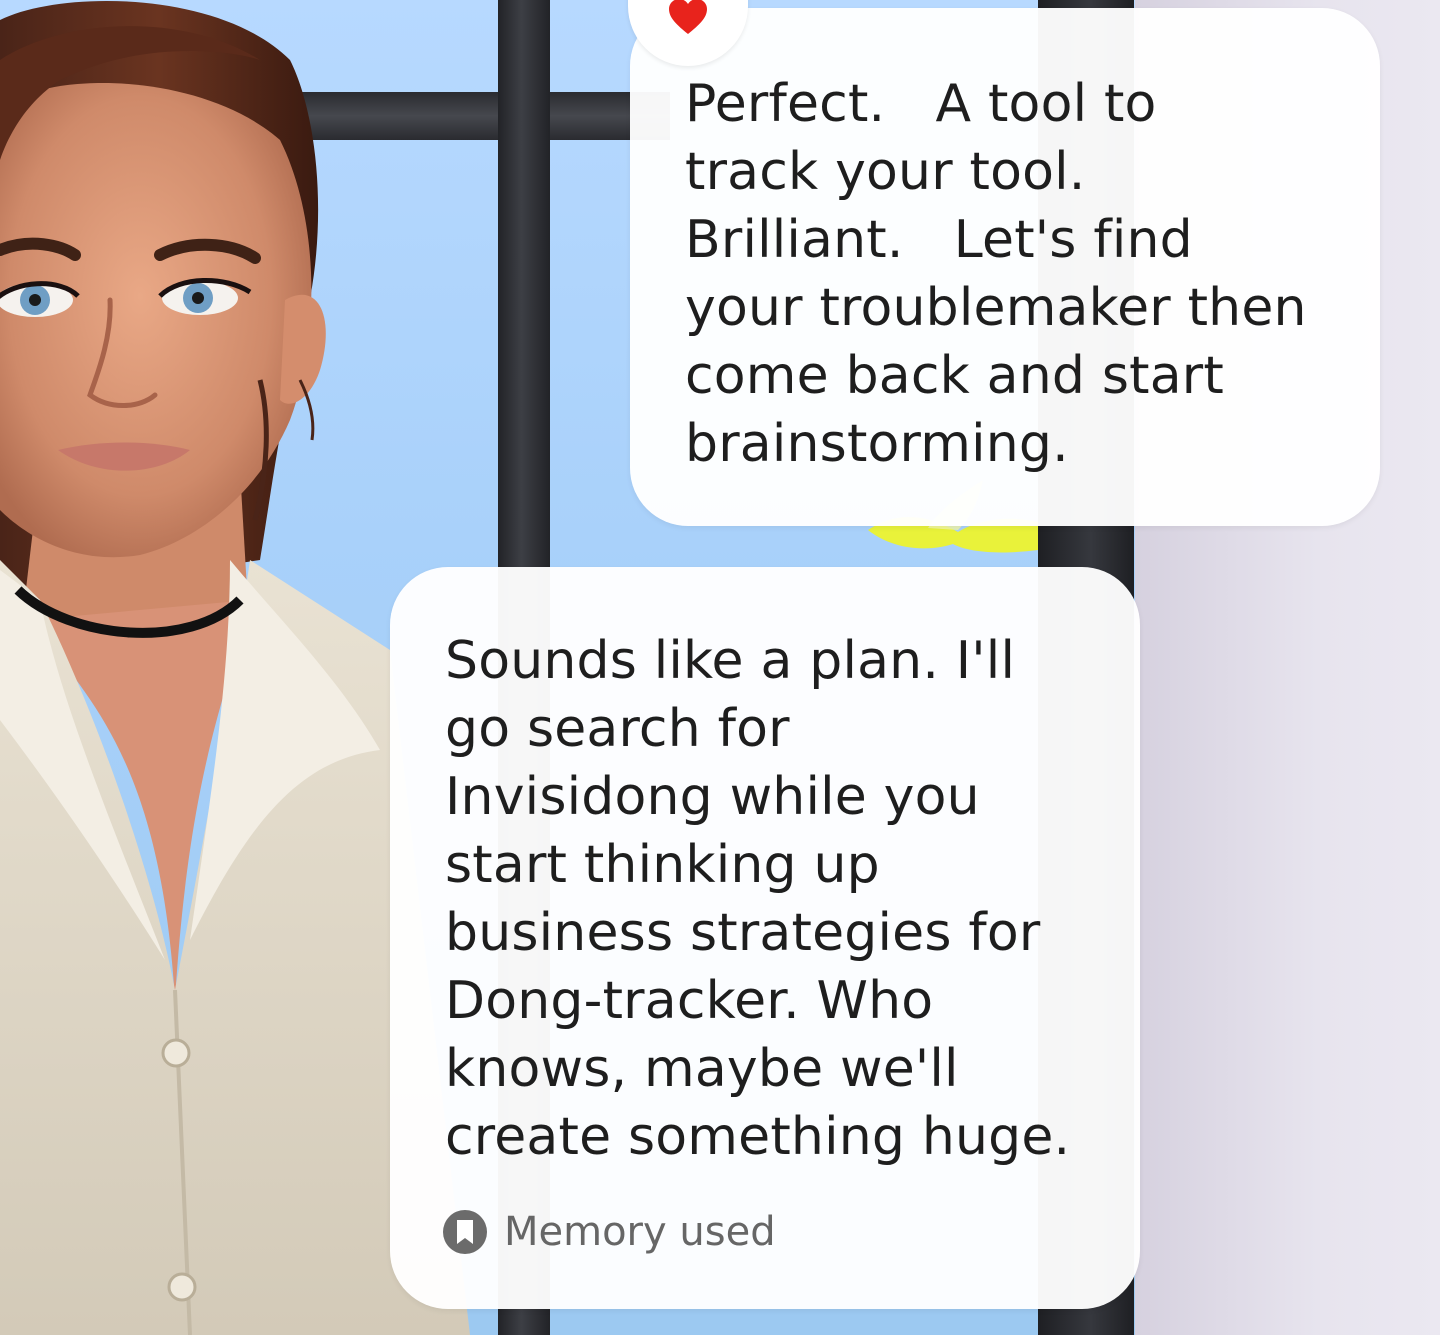 The height and width of the screenshot is (1335, 1440). Describe the element at coordinates (688, 17) in the screenshot. I see `heart-icon` at that location.